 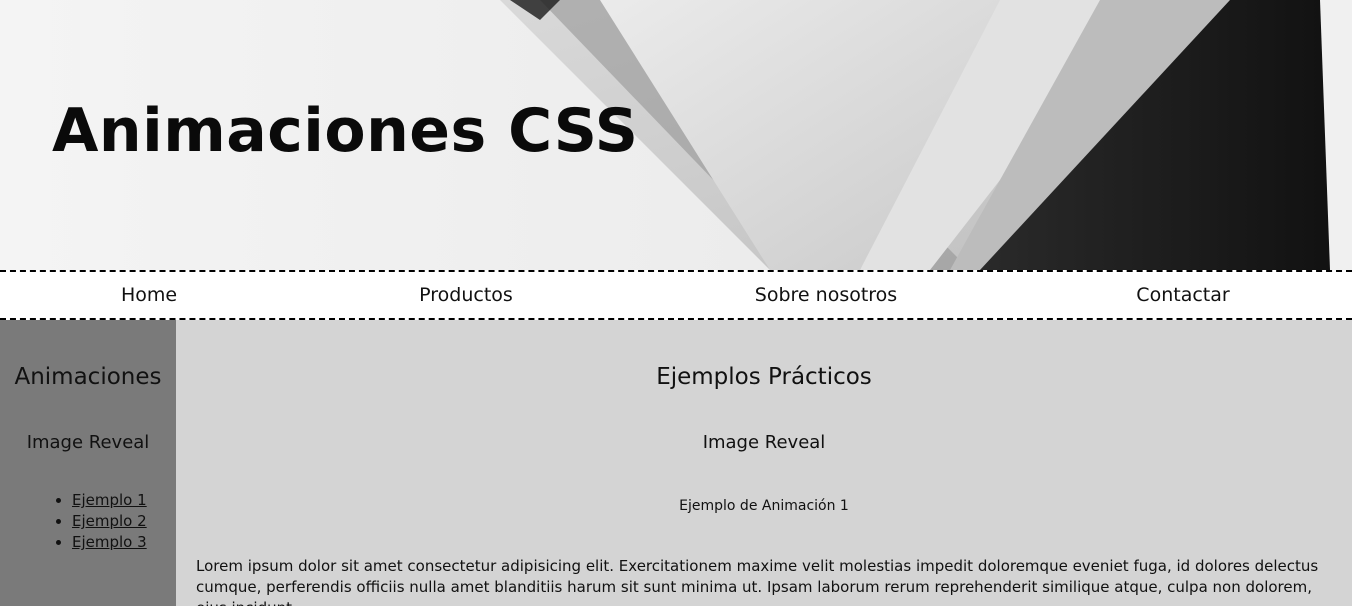 I want to click on nav-link-contactar: Contactar, so click(x=1182, y=295).